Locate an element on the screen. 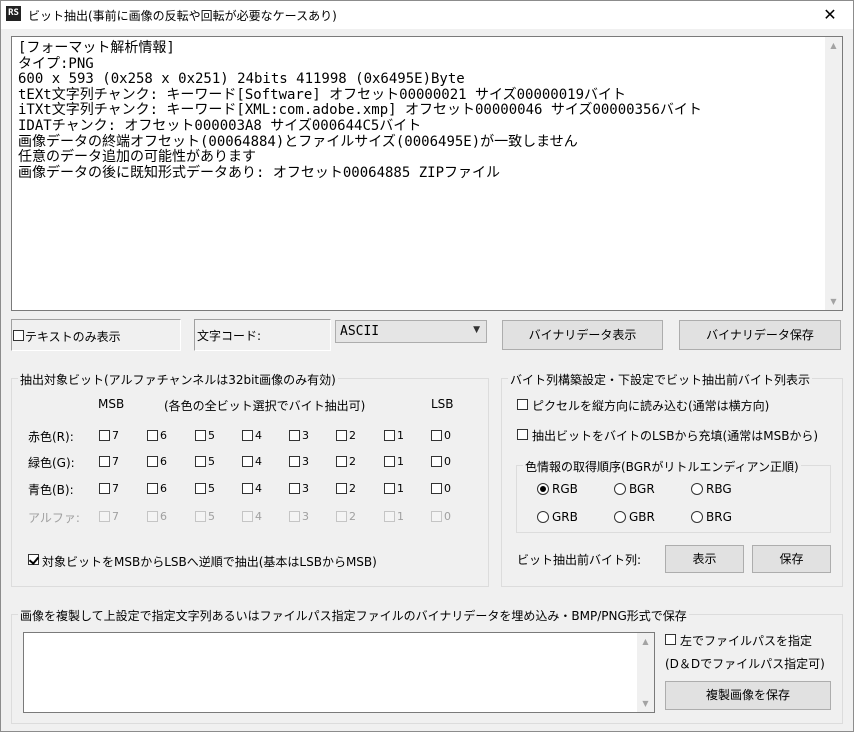 The height and width of the screenshot is (732, 854). encoding-value: ASCII is located at coordinates (360, 331).